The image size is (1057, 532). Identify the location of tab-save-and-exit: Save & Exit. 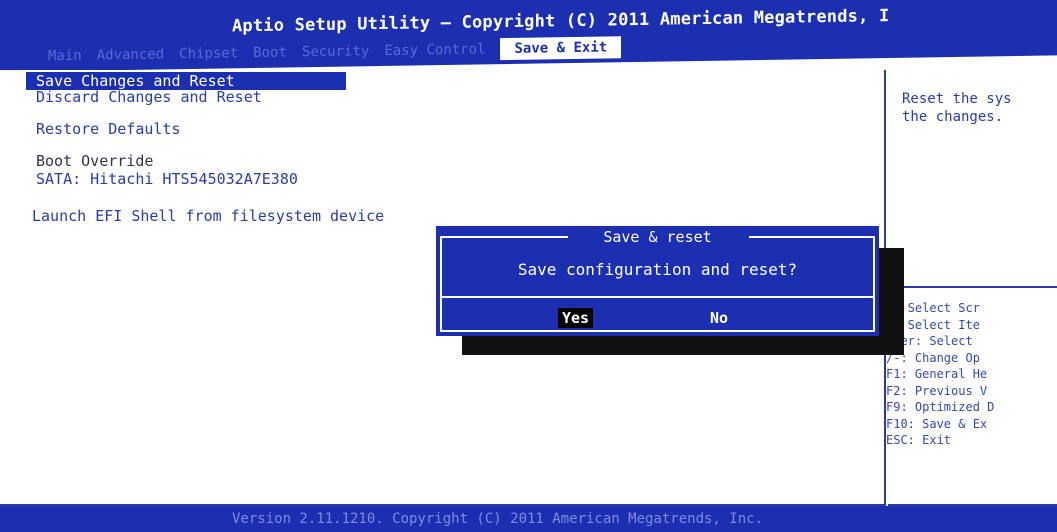
(561, 48).